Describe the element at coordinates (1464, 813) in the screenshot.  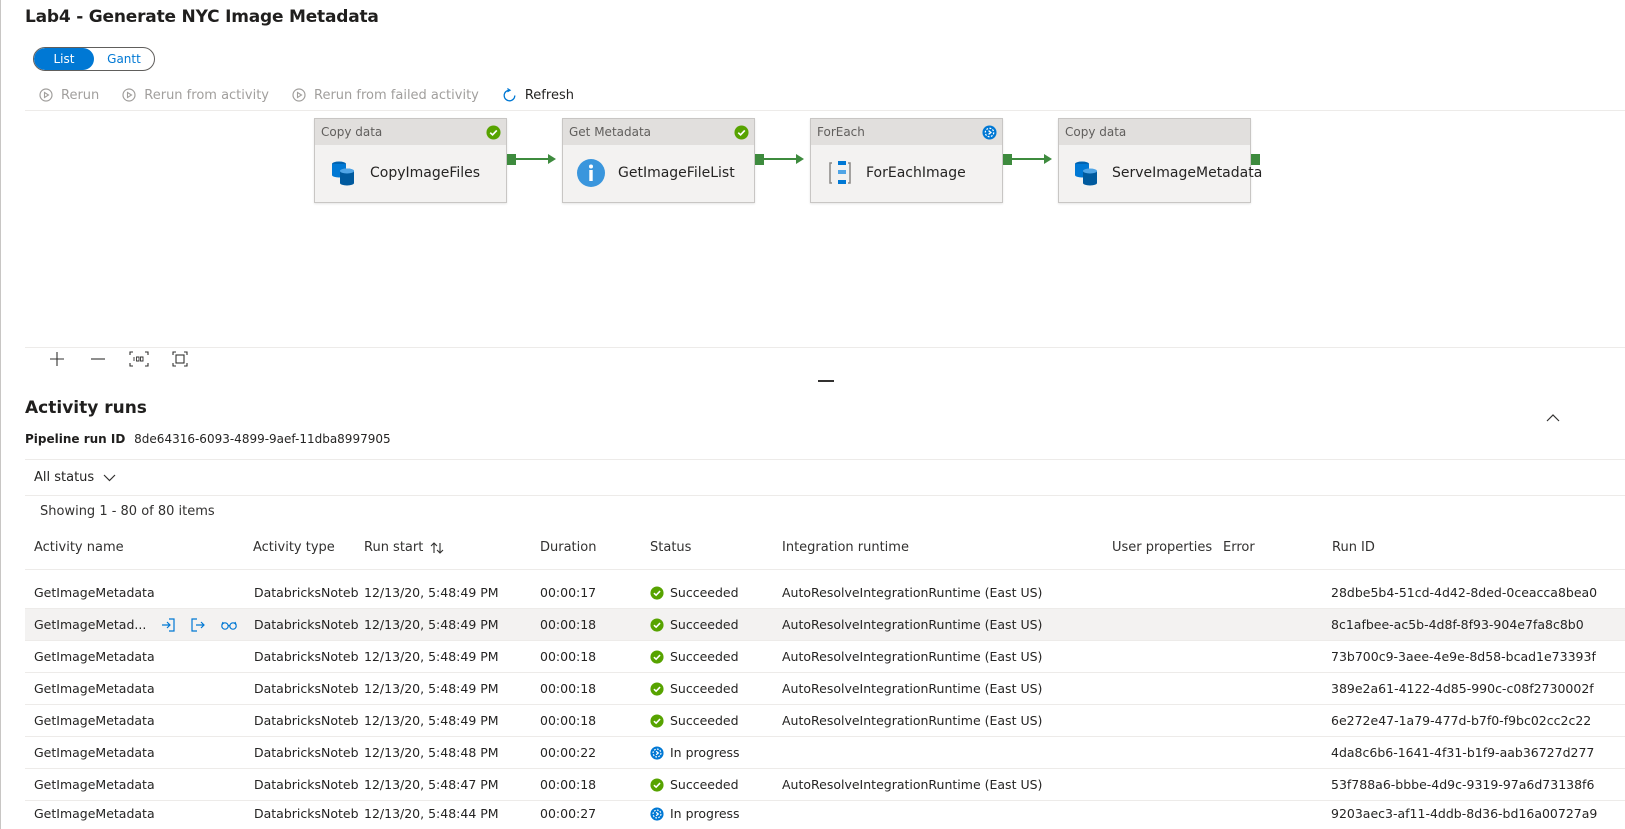
I see `run-id: 9203aec3-af11-4ddb-8d36-bd16a00727a9` at that location.